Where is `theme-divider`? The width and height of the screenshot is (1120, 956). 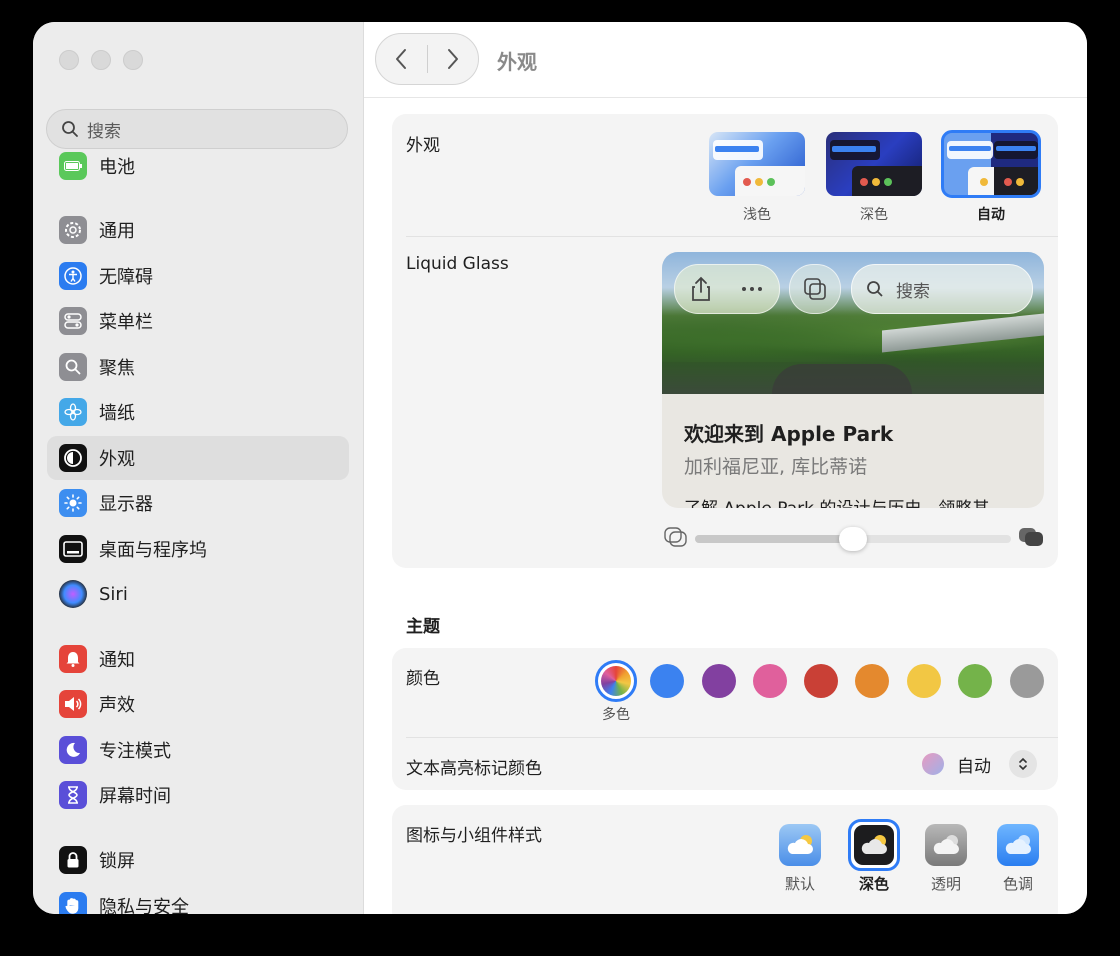
theme-divider is located at coordinates (732, 737).